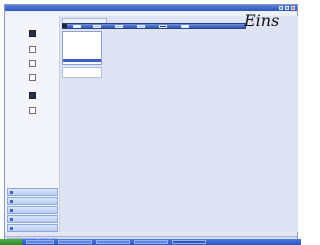 The height and width of the screenshot is (245, 320). I want to click on tool-1-icon, so click(32, 33).